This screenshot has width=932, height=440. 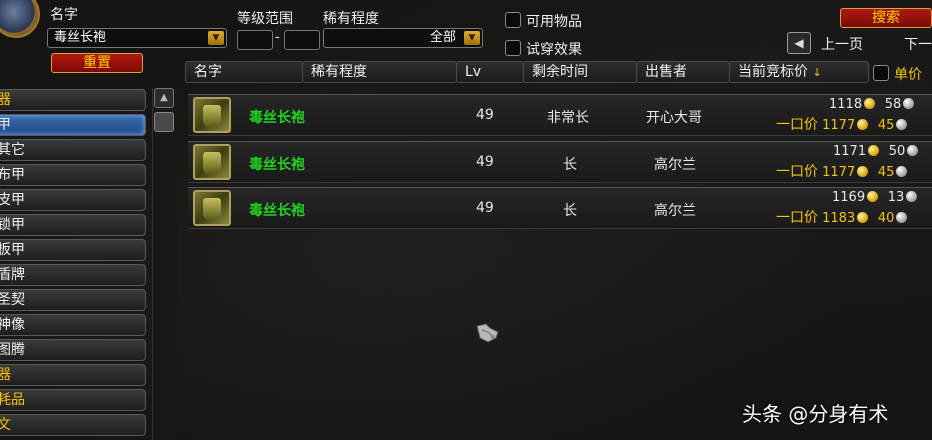 What do you see at coordinates (513, 20) in the screenshot?
I see `usable-items-checkbox` at bounding box center [513, 20].